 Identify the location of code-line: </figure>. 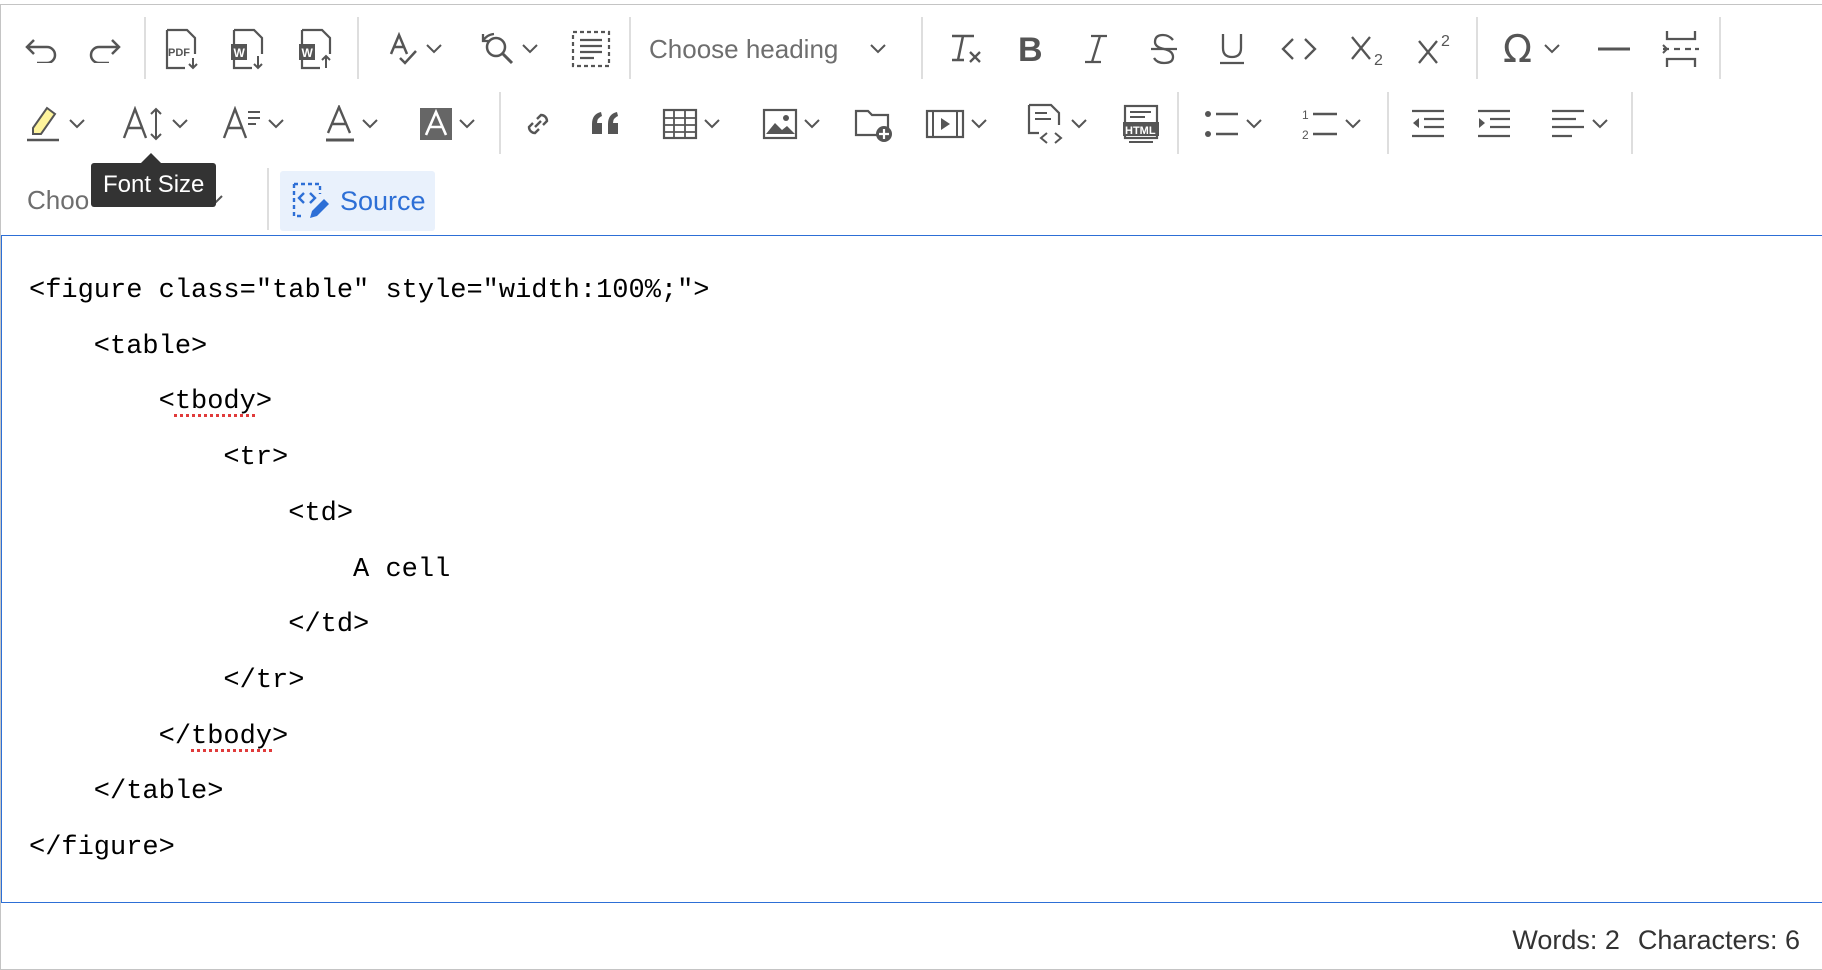
(102, 848).